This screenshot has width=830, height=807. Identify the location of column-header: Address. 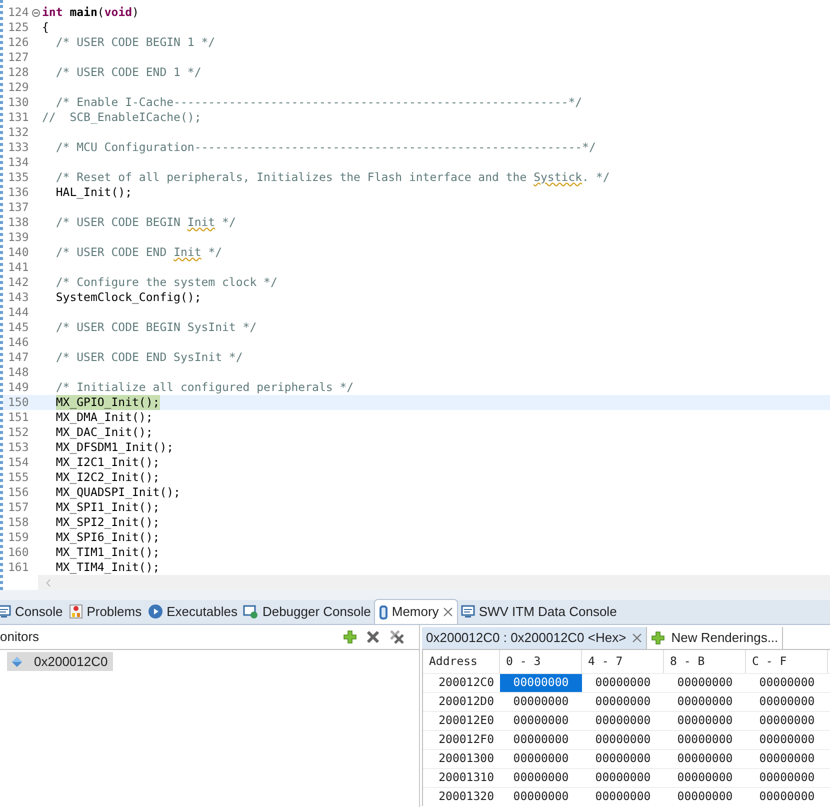
(461, 661).